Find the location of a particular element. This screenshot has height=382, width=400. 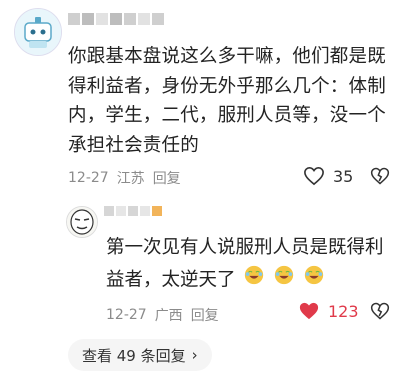

commenter-name-redacted is located at coordinates (116, 19).